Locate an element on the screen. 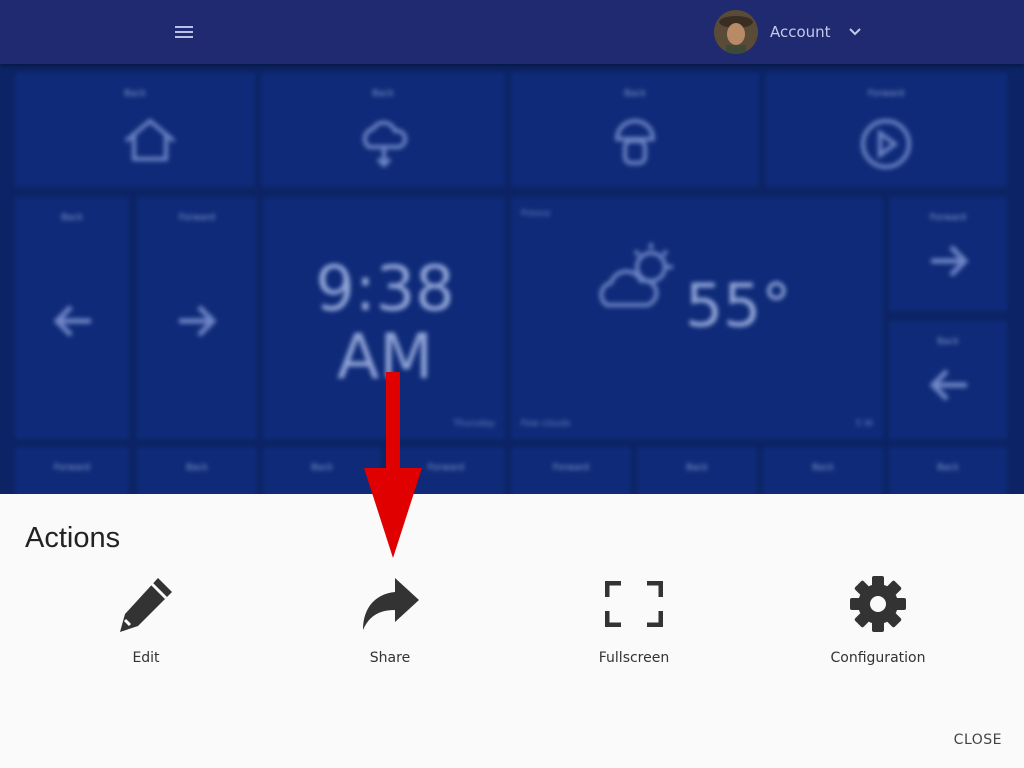 The width and height of the screenshot is (1024, 768). fullscreen-label: Fullscreen is located at coordinates (634, 658).